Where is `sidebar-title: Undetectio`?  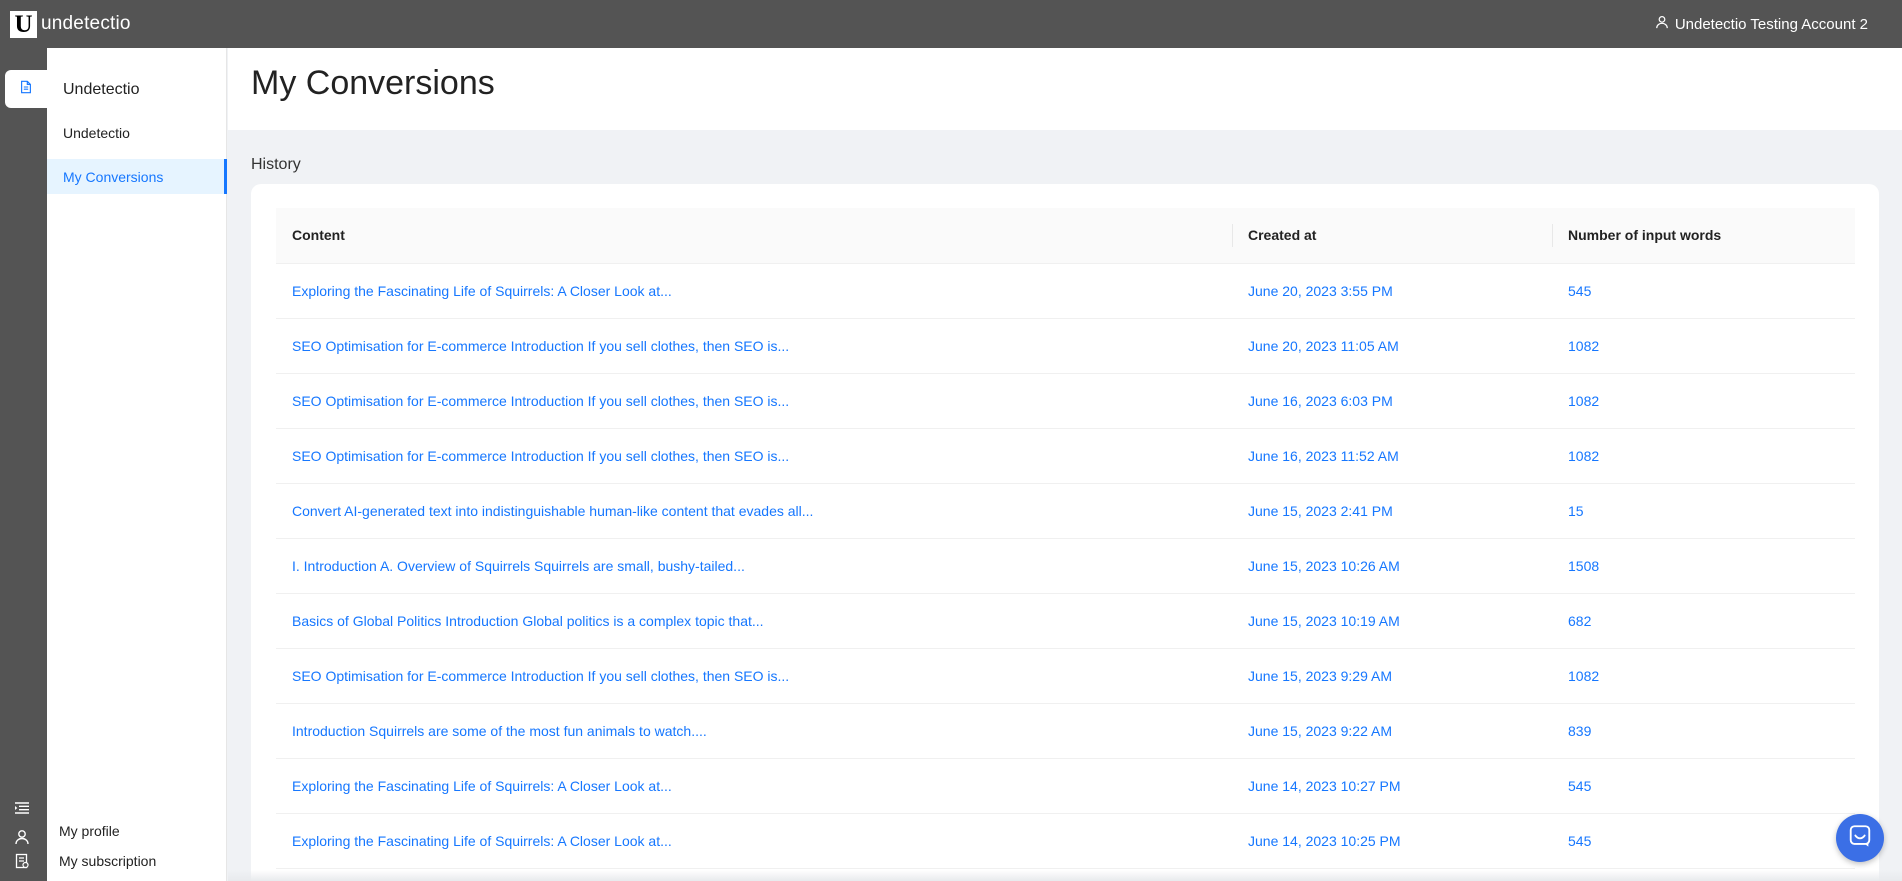
sidebar-title: Undetectio is located at coordinates (101, 89).